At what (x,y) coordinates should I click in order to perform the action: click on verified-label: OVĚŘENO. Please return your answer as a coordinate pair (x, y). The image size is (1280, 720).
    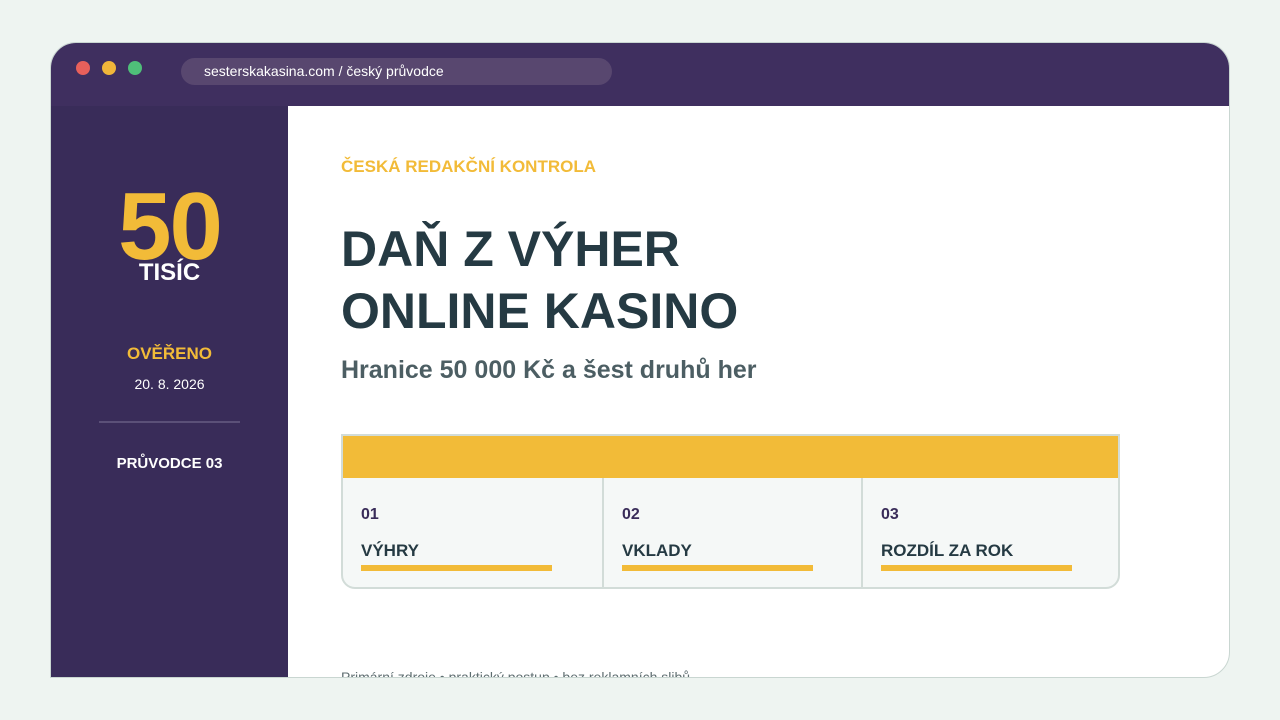
    Looking at the image, I should click on (169, 353).